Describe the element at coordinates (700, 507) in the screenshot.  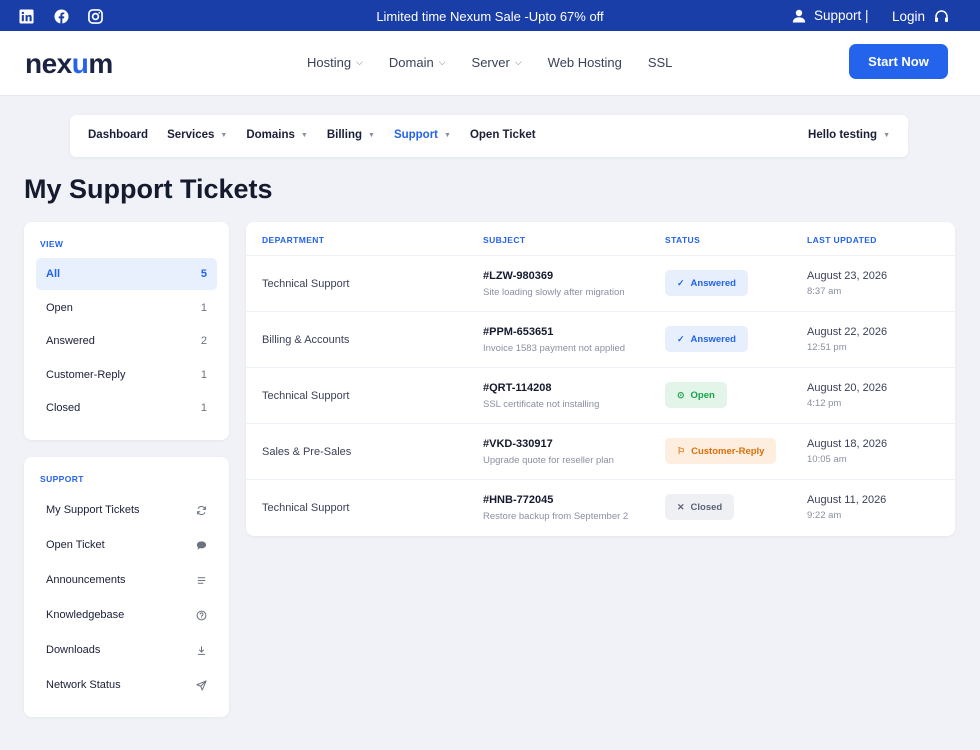
I see `status-badge: ✕ Closed` at that location.